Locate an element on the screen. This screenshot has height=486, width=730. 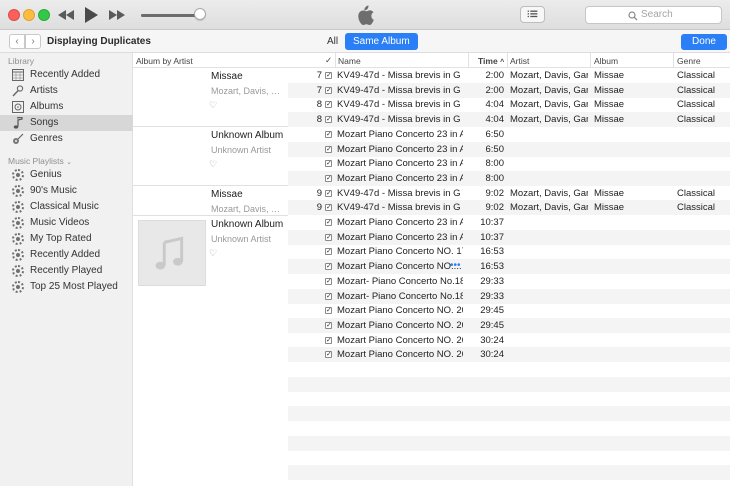
close-window-button is located at coordinates (14, 15).